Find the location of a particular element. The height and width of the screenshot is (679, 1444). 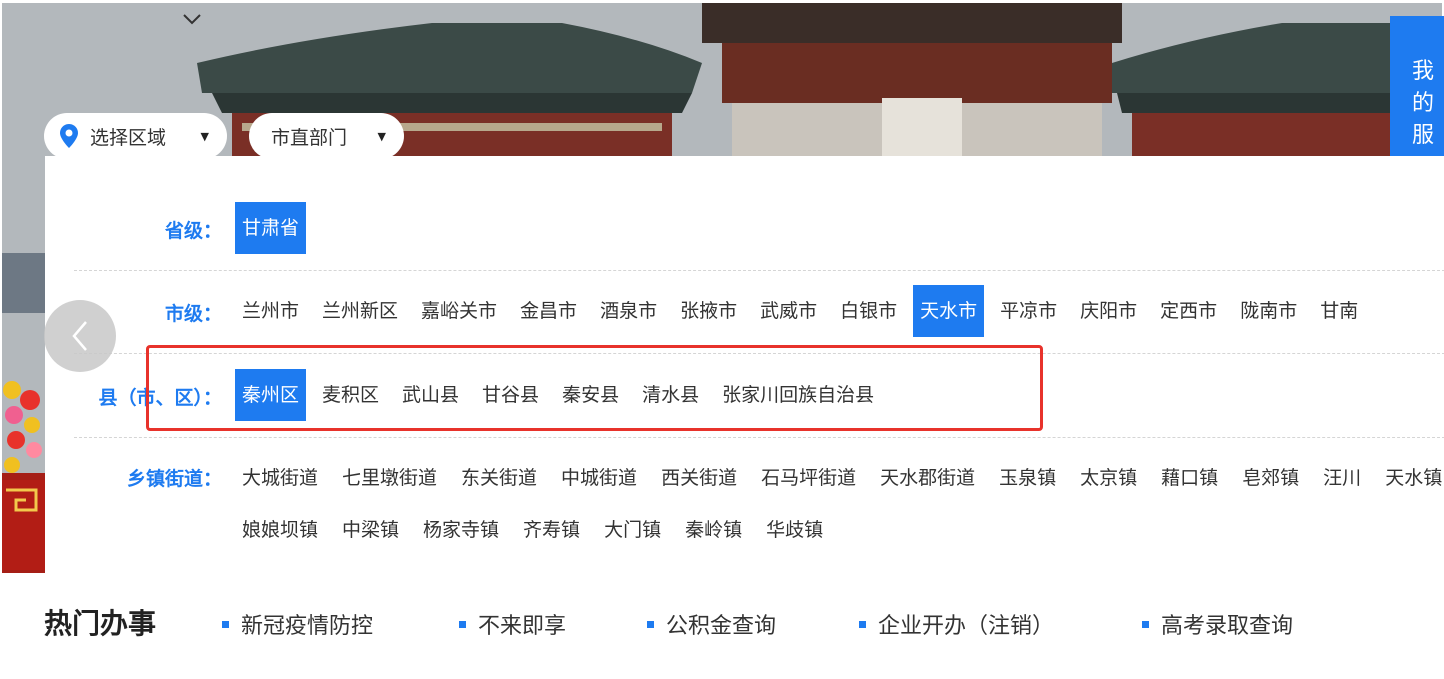

side-tab-char: 的 is located at coordinates (1423, 103).